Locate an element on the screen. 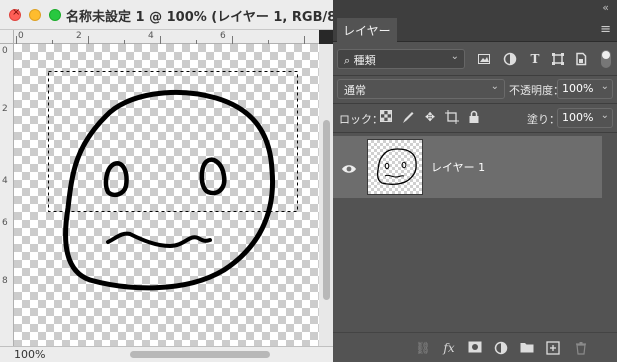 This screenshot has width=617, height=362. document-titlebar: 名称未設定 1 @ 100% (レイヤー 1, RGB/8) * is located at coordinates (177, 15).